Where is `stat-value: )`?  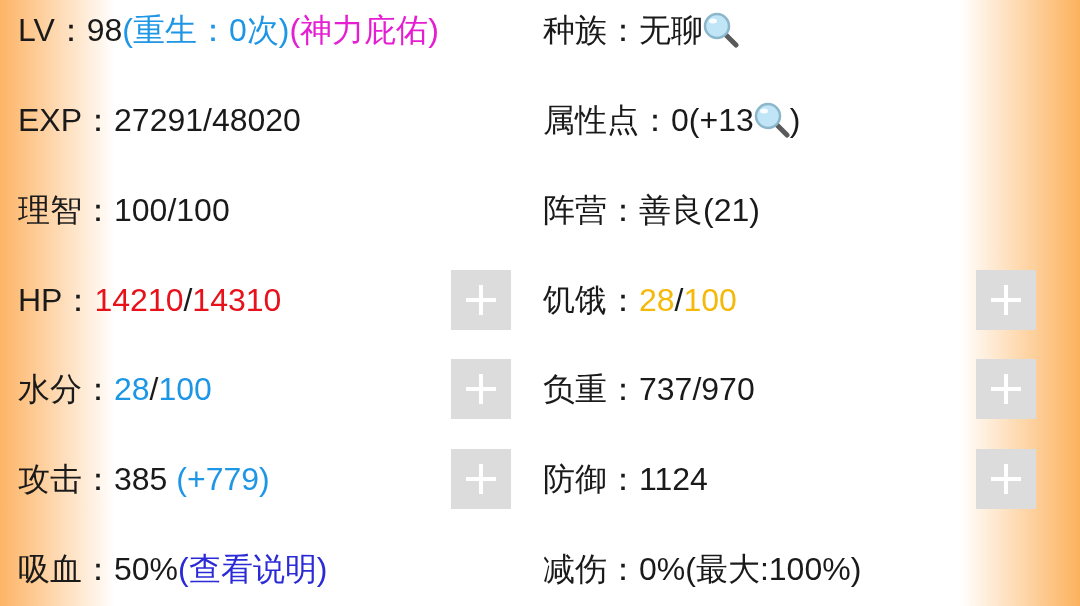 stat-value: ) is located at coordinates (795, 120).